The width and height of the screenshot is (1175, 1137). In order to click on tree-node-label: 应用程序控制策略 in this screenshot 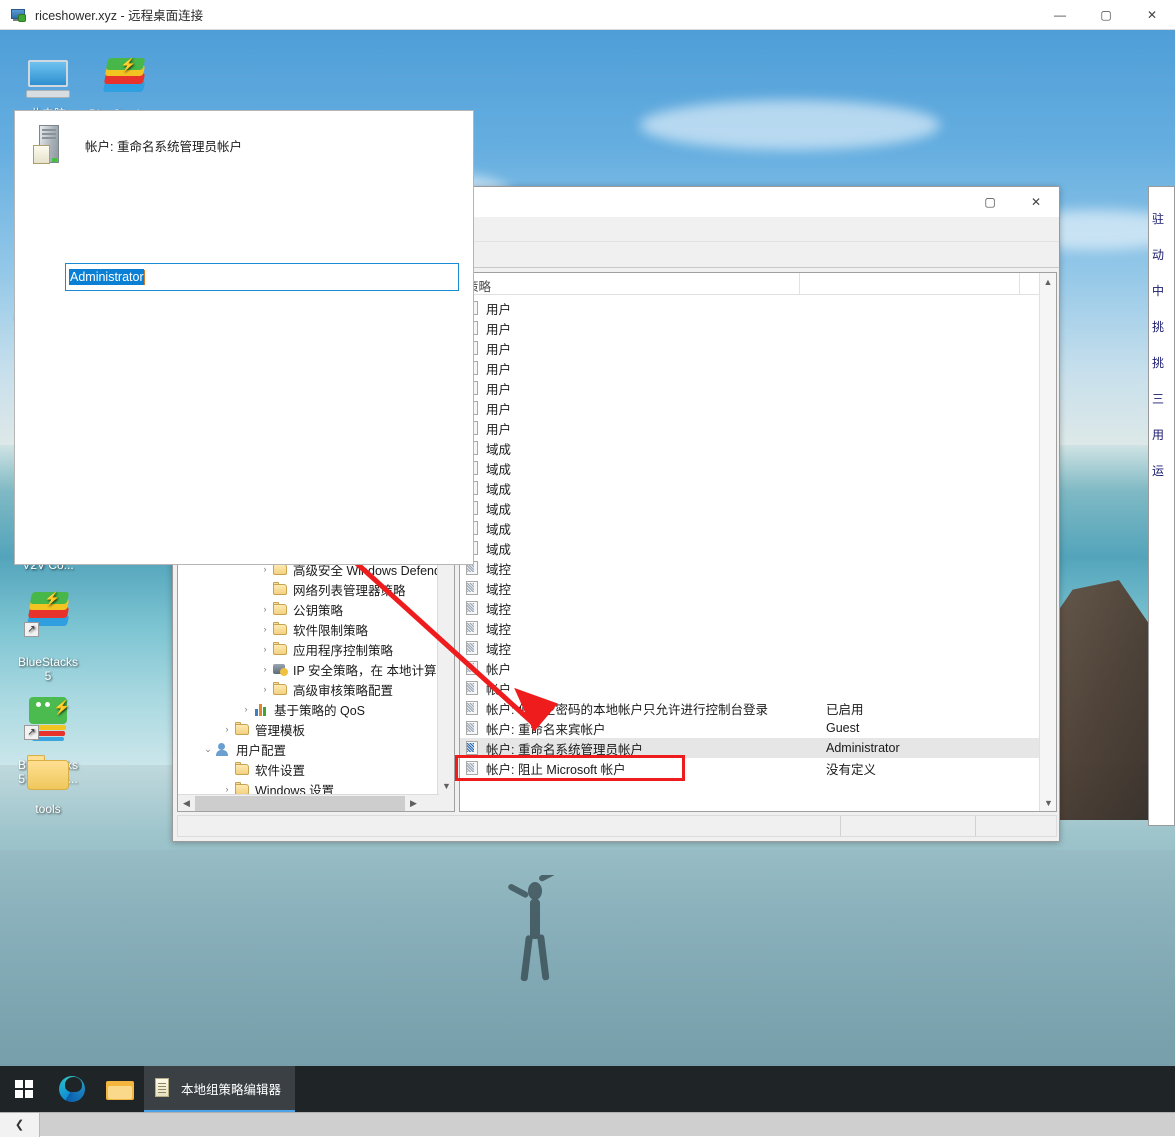, I will do `click(343, 650)`.